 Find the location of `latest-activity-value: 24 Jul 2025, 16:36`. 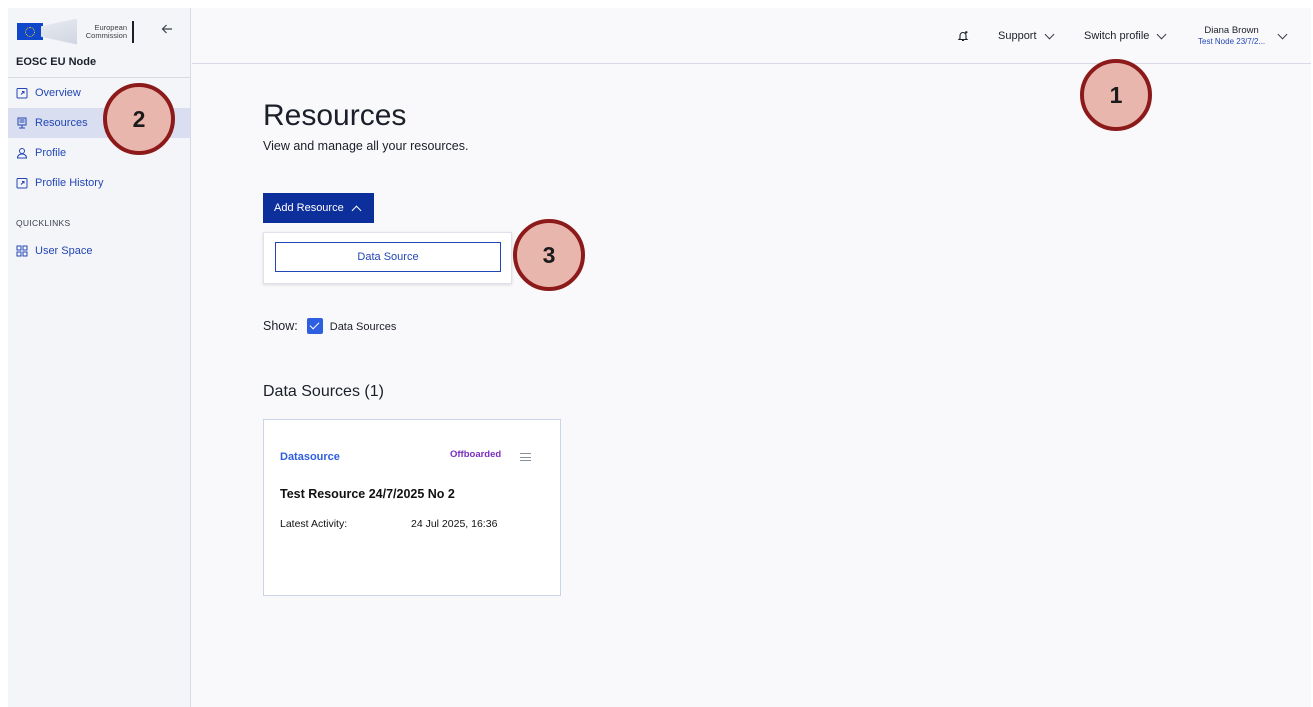

latest-activity-value: 24 Jul 2025, 16:36 is located at coordinates (454, 524).